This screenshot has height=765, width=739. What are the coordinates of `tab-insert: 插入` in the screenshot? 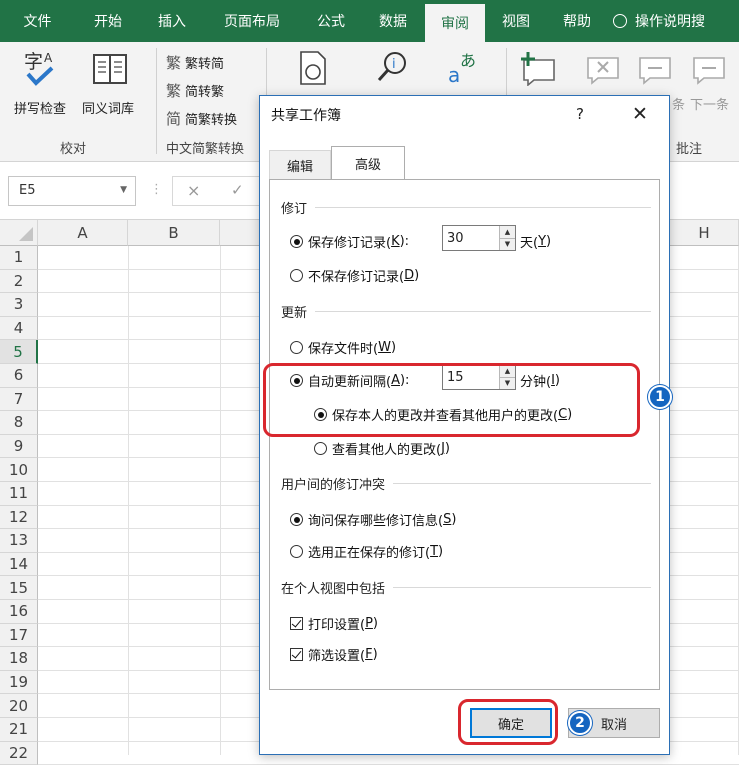 It's located at (172, 21).